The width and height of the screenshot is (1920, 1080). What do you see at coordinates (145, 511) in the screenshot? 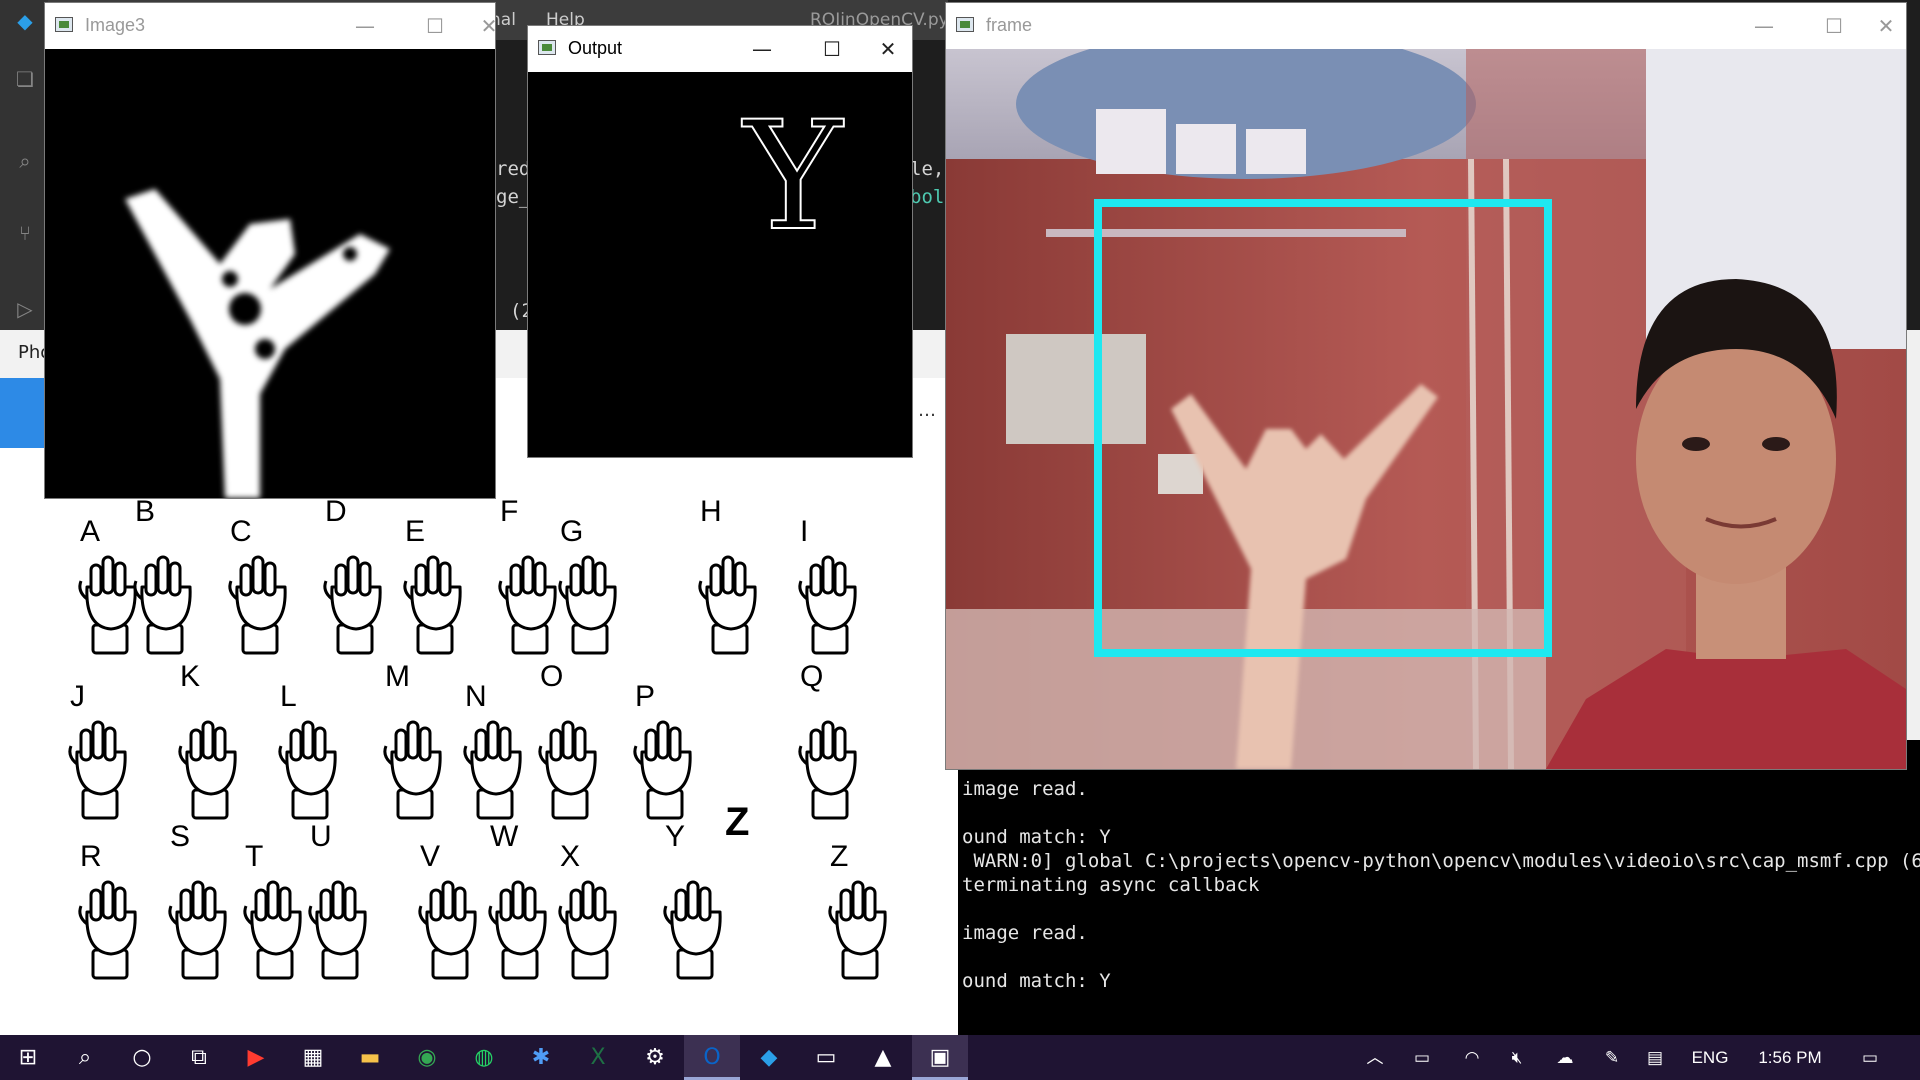
I see `asl-letter-b: B` at bounding box center [145, 511].